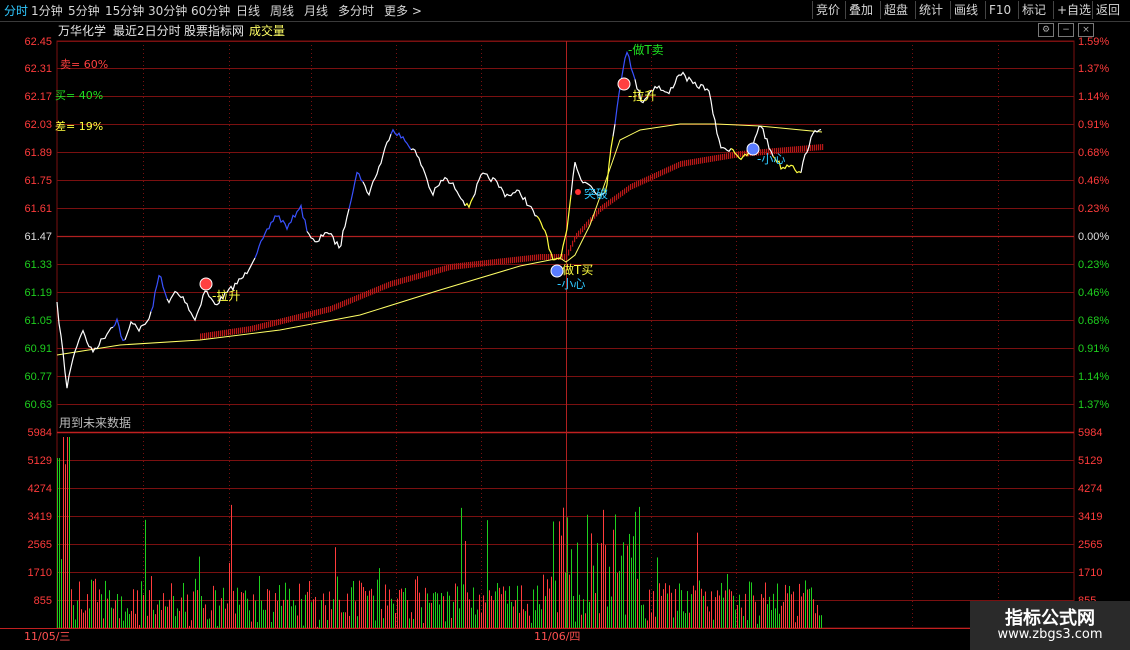  I want to click on minimize-icon: −, so click(1066, 30).